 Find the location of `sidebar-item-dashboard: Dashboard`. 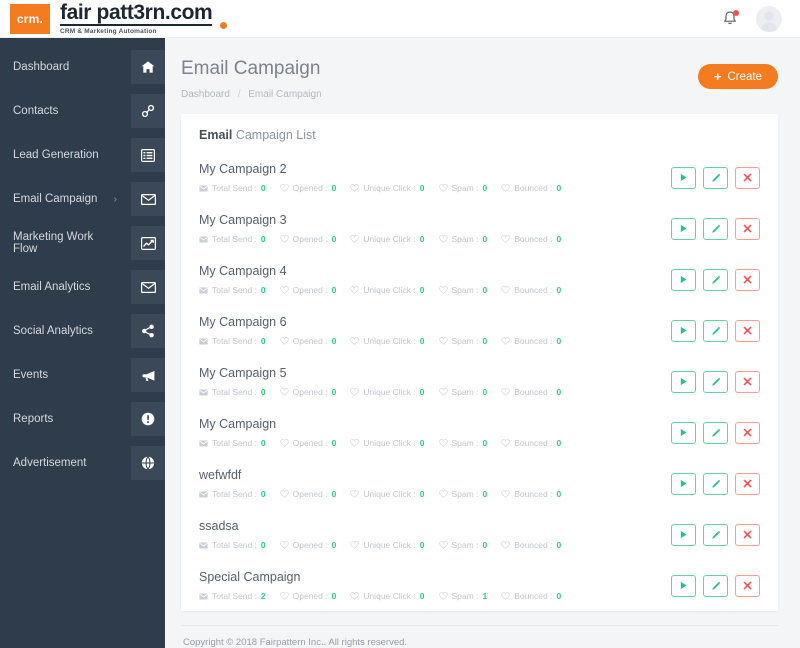

sidebar-item-dashboard: Dashboard is located at coordinates (82, 67).